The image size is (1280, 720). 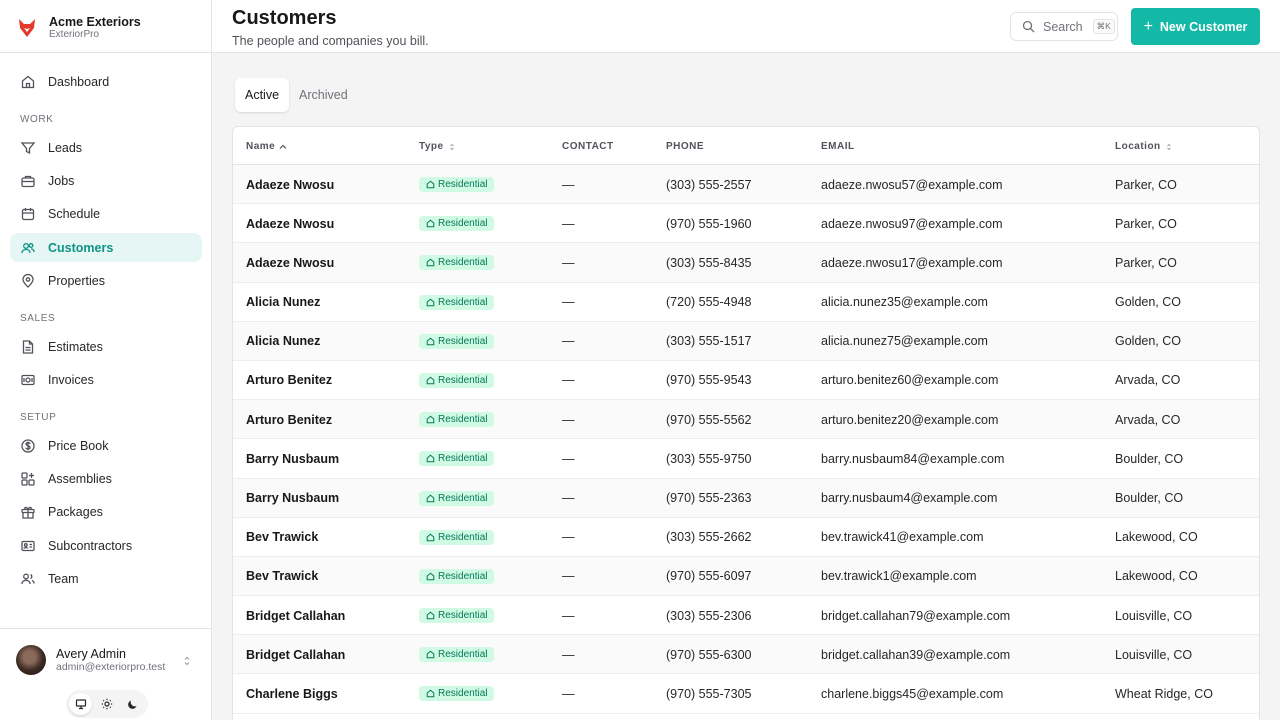 I want to click on column-header-phone: PHONE, so click(x=685, y=146).